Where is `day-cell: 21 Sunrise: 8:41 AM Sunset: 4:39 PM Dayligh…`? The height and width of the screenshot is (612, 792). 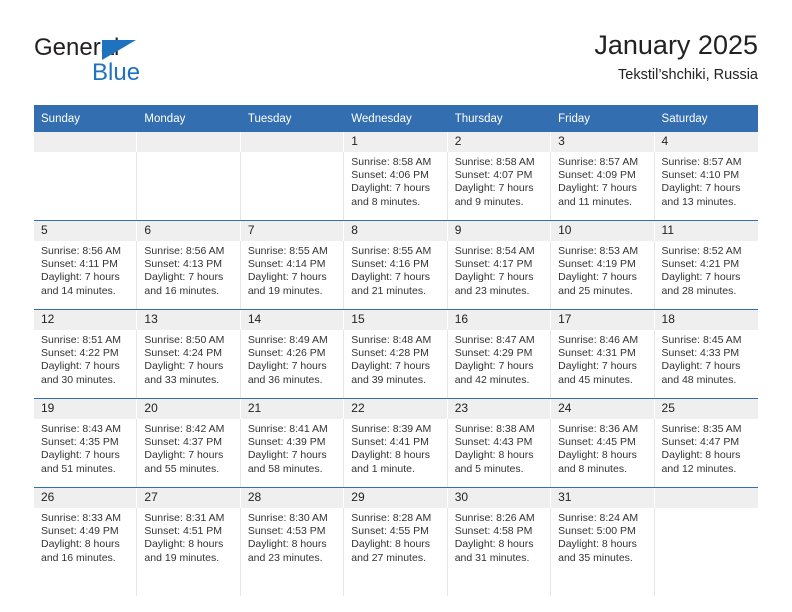
day-cell: 21 Sunrise: 8:41 AM Sunset: 4:39 PM Dayligh… is located at coordinates (292, 452).